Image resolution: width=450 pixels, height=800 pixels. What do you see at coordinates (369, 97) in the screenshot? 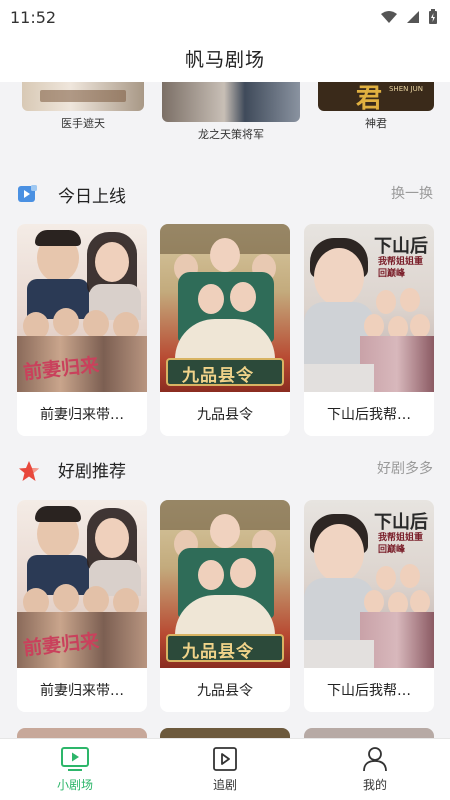
I see `poster-char: 君` at bounding box center [369, 97].